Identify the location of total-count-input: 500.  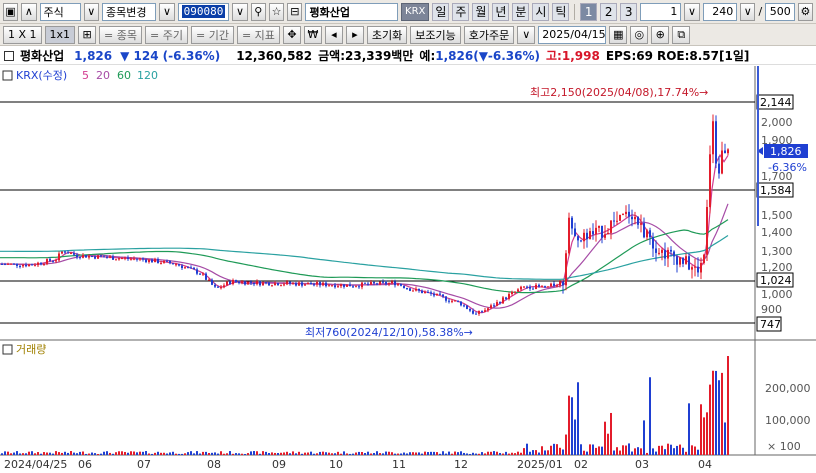
(780, 11).